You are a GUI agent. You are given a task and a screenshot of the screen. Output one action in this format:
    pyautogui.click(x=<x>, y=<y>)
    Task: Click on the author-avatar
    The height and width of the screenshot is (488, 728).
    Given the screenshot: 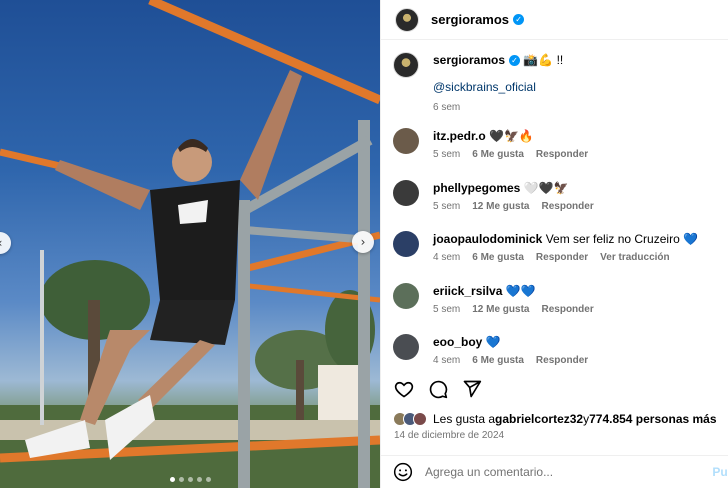 What is the action you would take?
    pyautogui.click(x=407, y=19)
    